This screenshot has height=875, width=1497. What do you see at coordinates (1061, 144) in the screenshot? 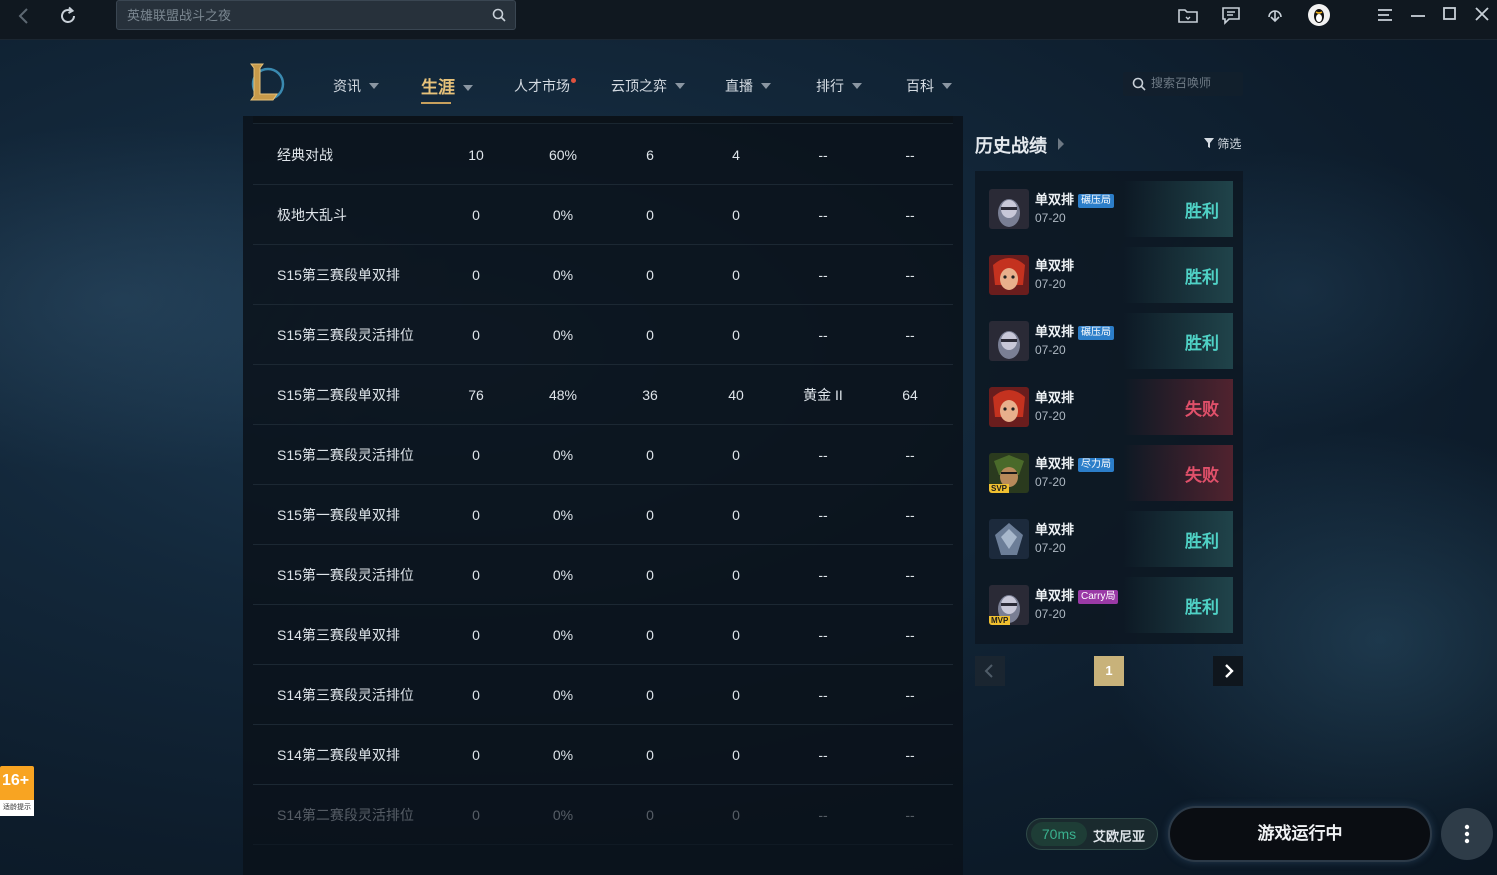
I see `chevron-right-icon` at bounding box center [1061, 144].